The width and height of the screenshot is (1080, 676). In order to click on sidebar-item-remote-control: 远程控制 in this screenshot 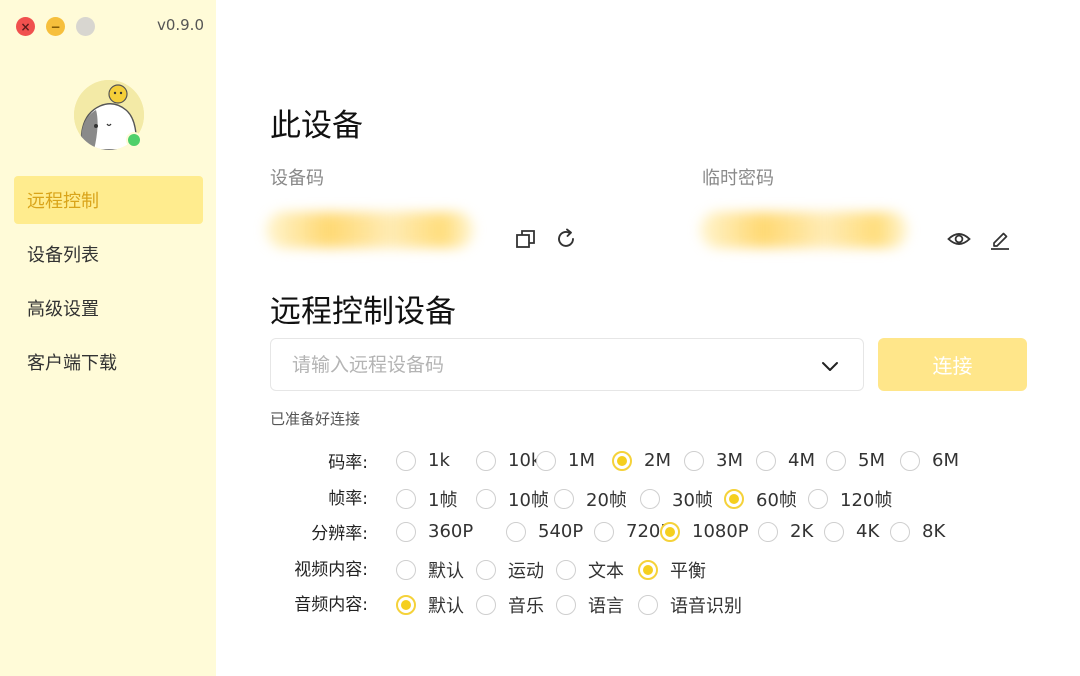, I will do `click(108, 200)`.